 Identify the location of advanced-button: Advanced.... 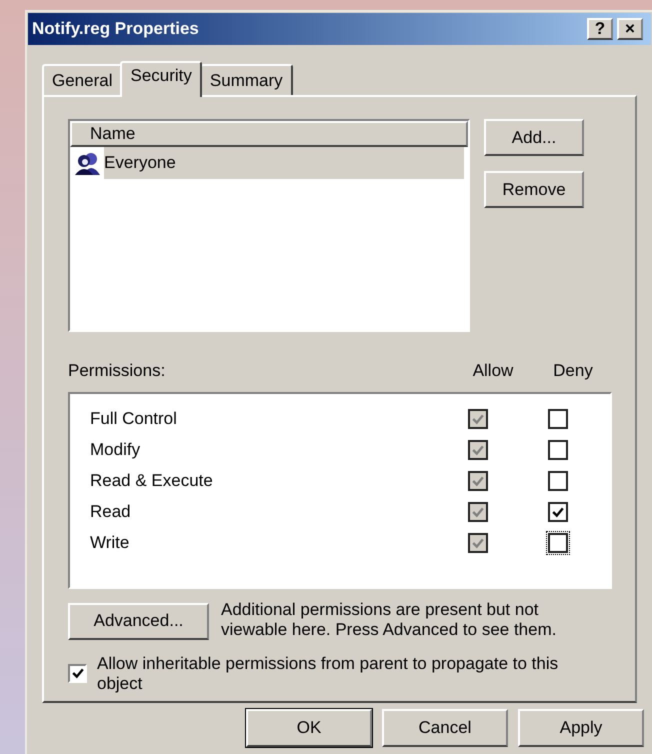
(138, 621).